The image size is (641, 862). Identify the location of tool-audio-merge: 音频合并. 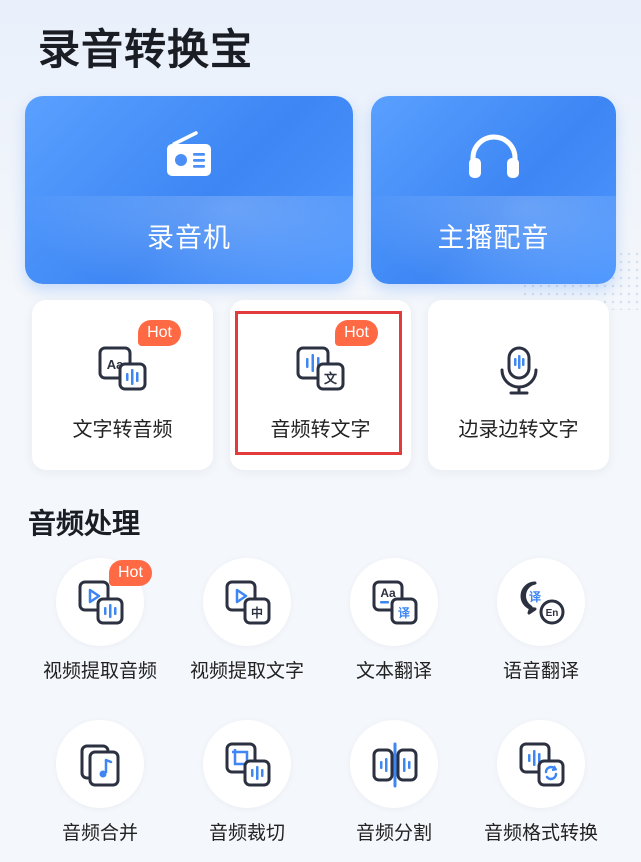
(100, 782).